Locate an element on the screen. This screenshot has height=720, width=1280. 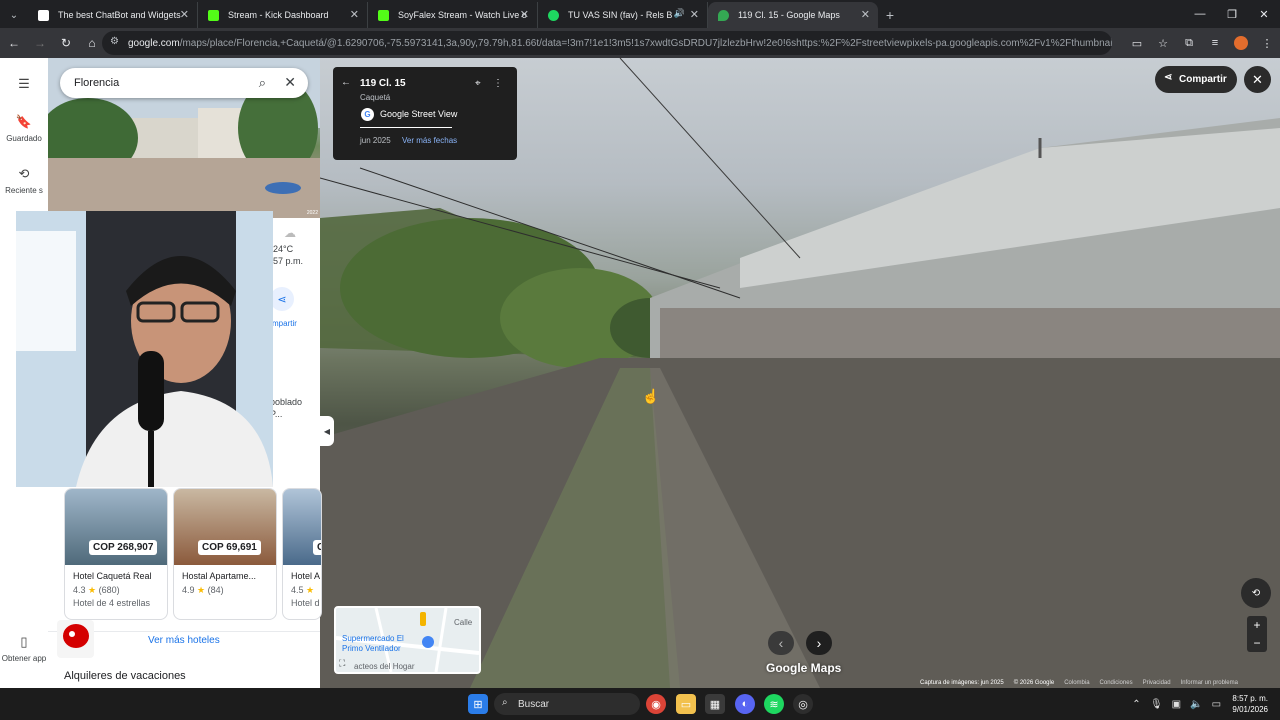
hotel-price: C is located at coordinates (317, 547).